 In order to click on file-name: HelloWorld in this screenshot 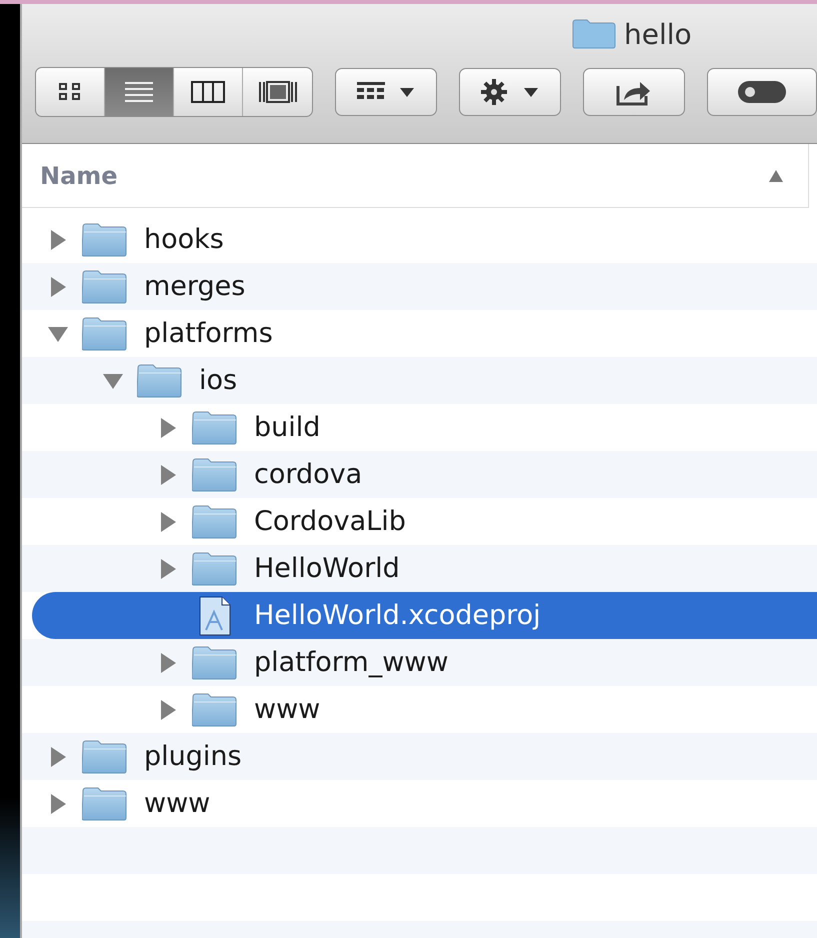, I will do `click(327, 568)`.